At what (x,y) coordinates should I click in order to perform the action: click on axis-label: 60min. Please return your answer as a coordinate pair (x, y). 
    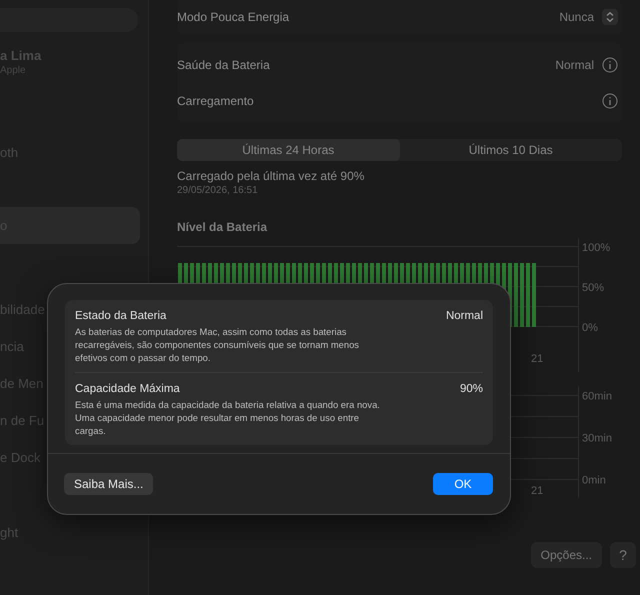
    Looking at the image, I should click on (597, 396).